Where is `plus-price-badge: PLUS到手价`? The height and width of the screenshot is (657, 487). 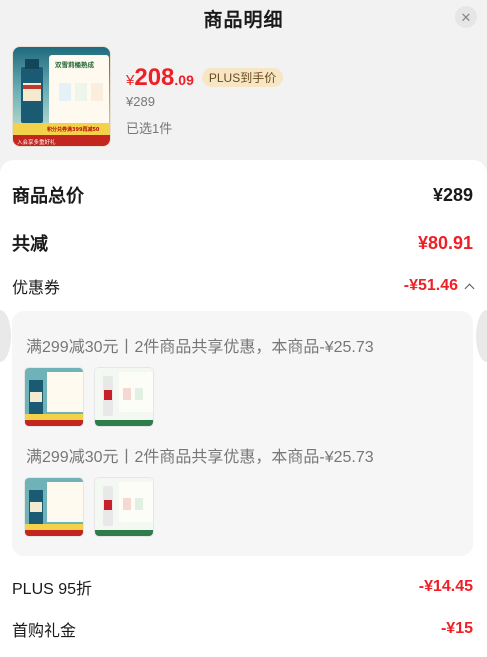
plus-price-badge: PLUS到手价 is located at coordinates (242, 77).